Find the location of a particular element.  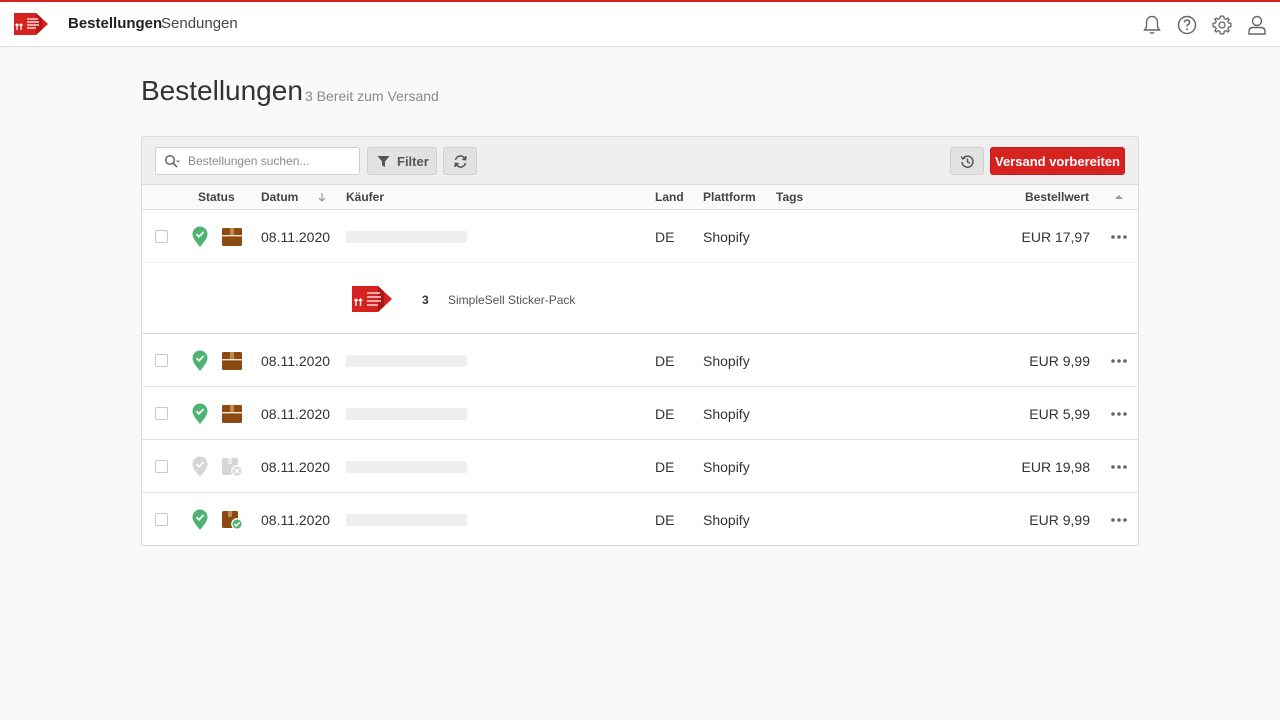

refresh-icon is located at coordinates (460, 161).